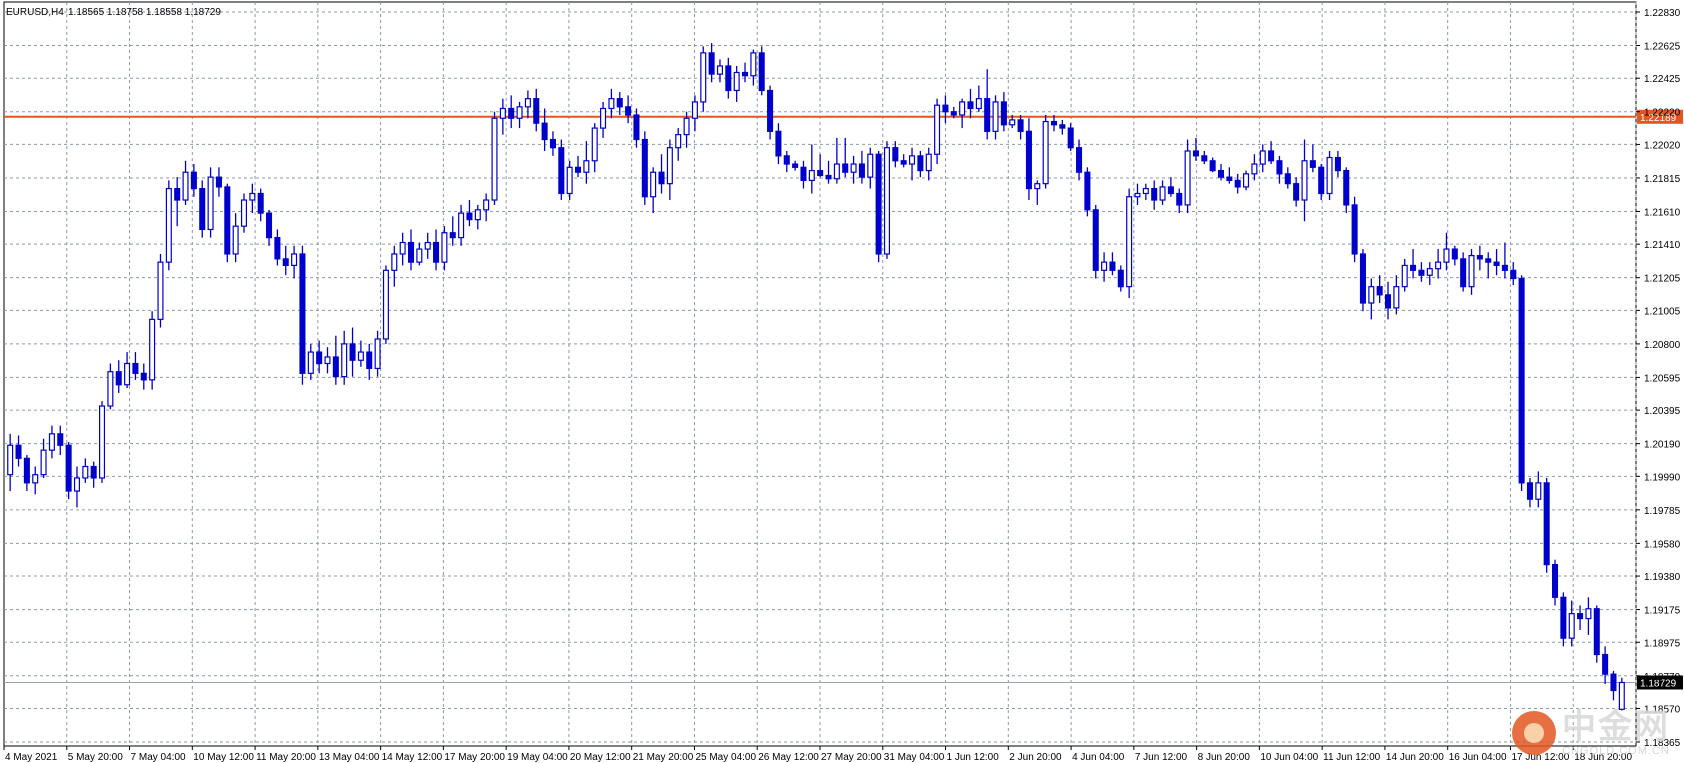 The width and height of the screenshot is (1684, 763). What do you see at coordinates (95, 757) in the screenshot?
I see `x-tick-label: 5 May 20:00` at bounding box center [95, 757].